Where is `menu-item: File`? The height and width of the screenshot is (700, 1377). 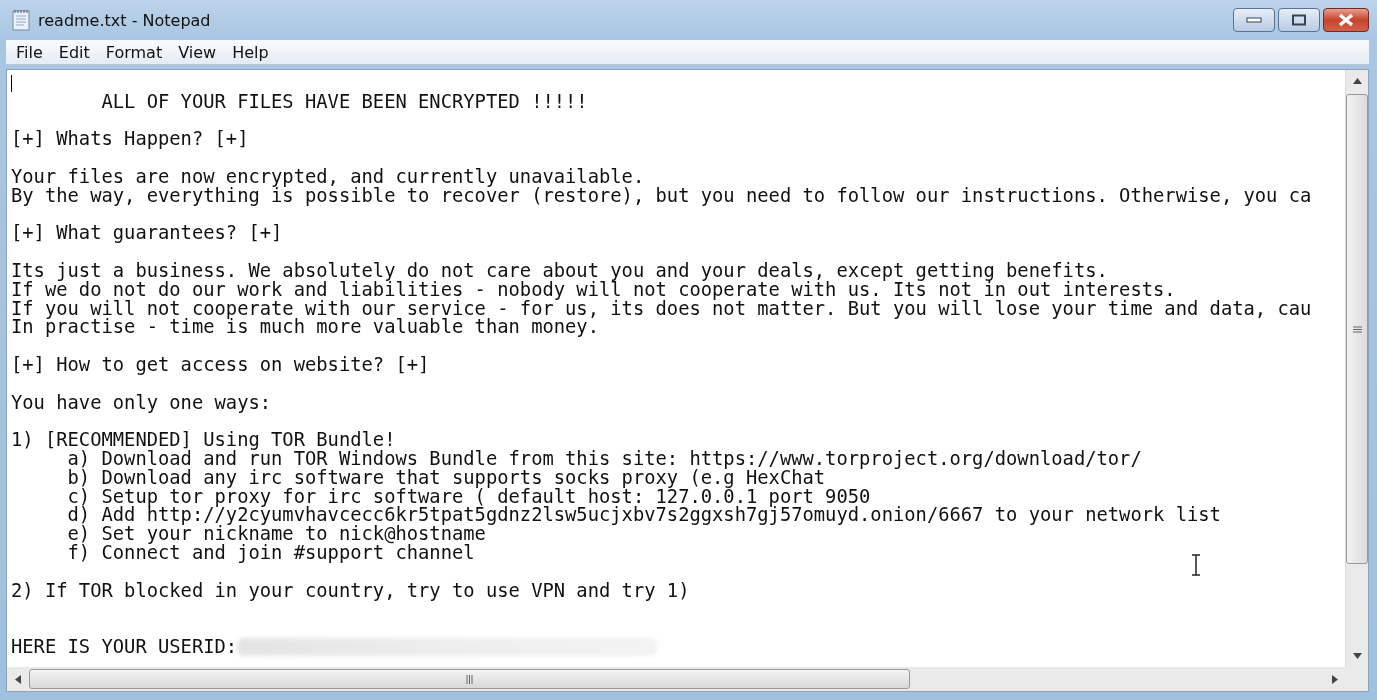 menu-item: File is located at coordinates (29, 52).